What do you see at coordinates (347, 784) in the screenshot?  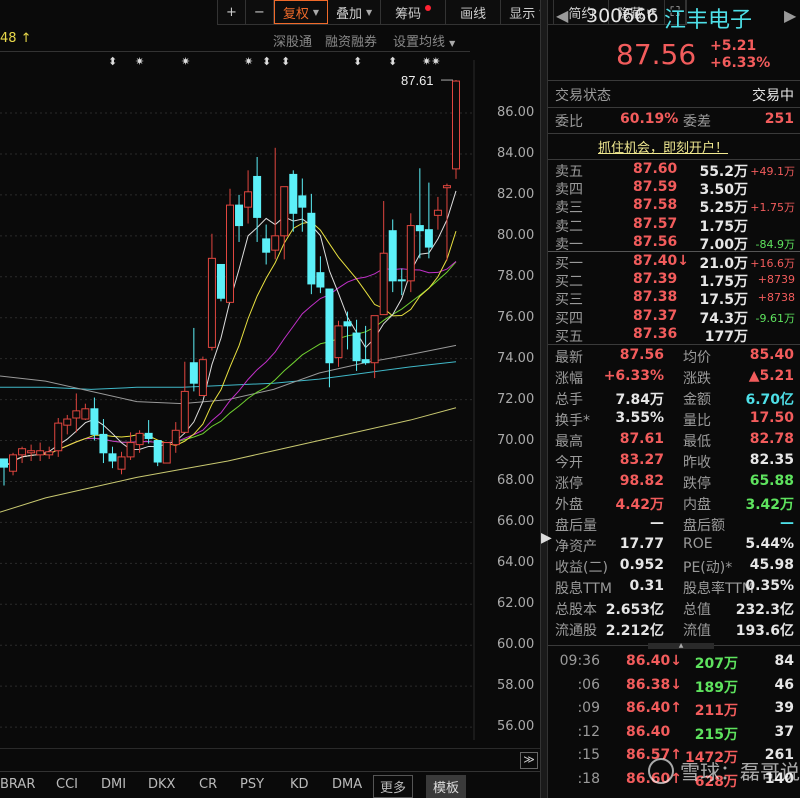 I see `tab-dma: DMA` at bounding box center [347, 784].